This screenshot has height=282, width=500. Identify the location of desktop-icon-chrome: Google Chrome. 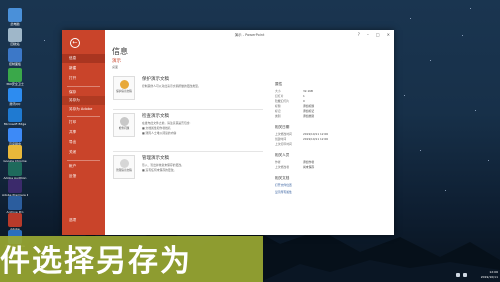
(15, 154).